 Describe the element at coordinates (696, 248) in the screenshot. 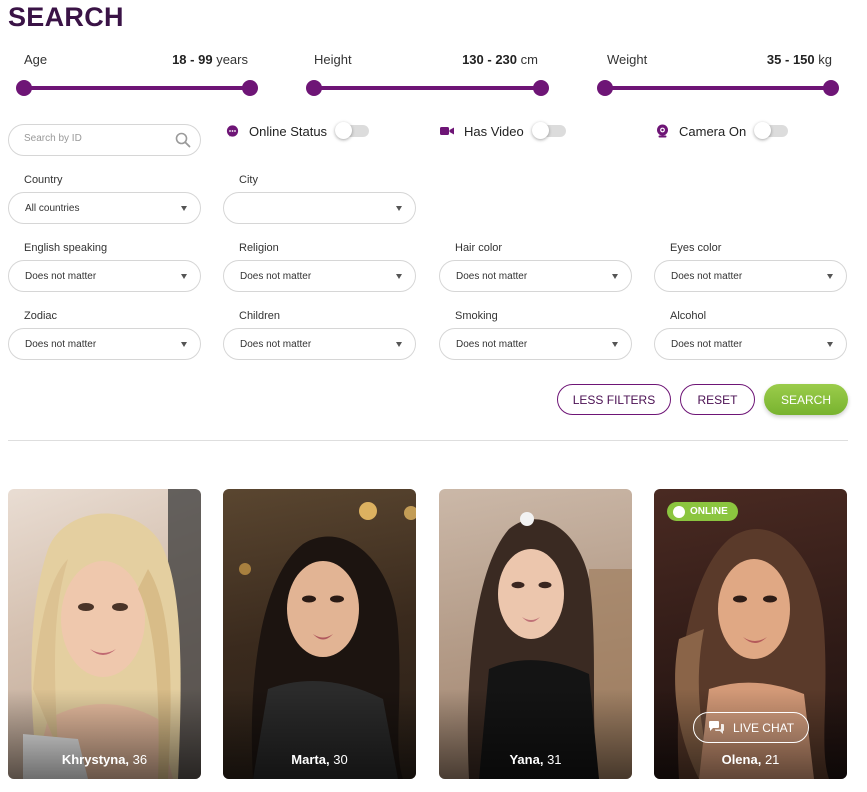

I see `eyes-color-label: Eyes color` at that location.